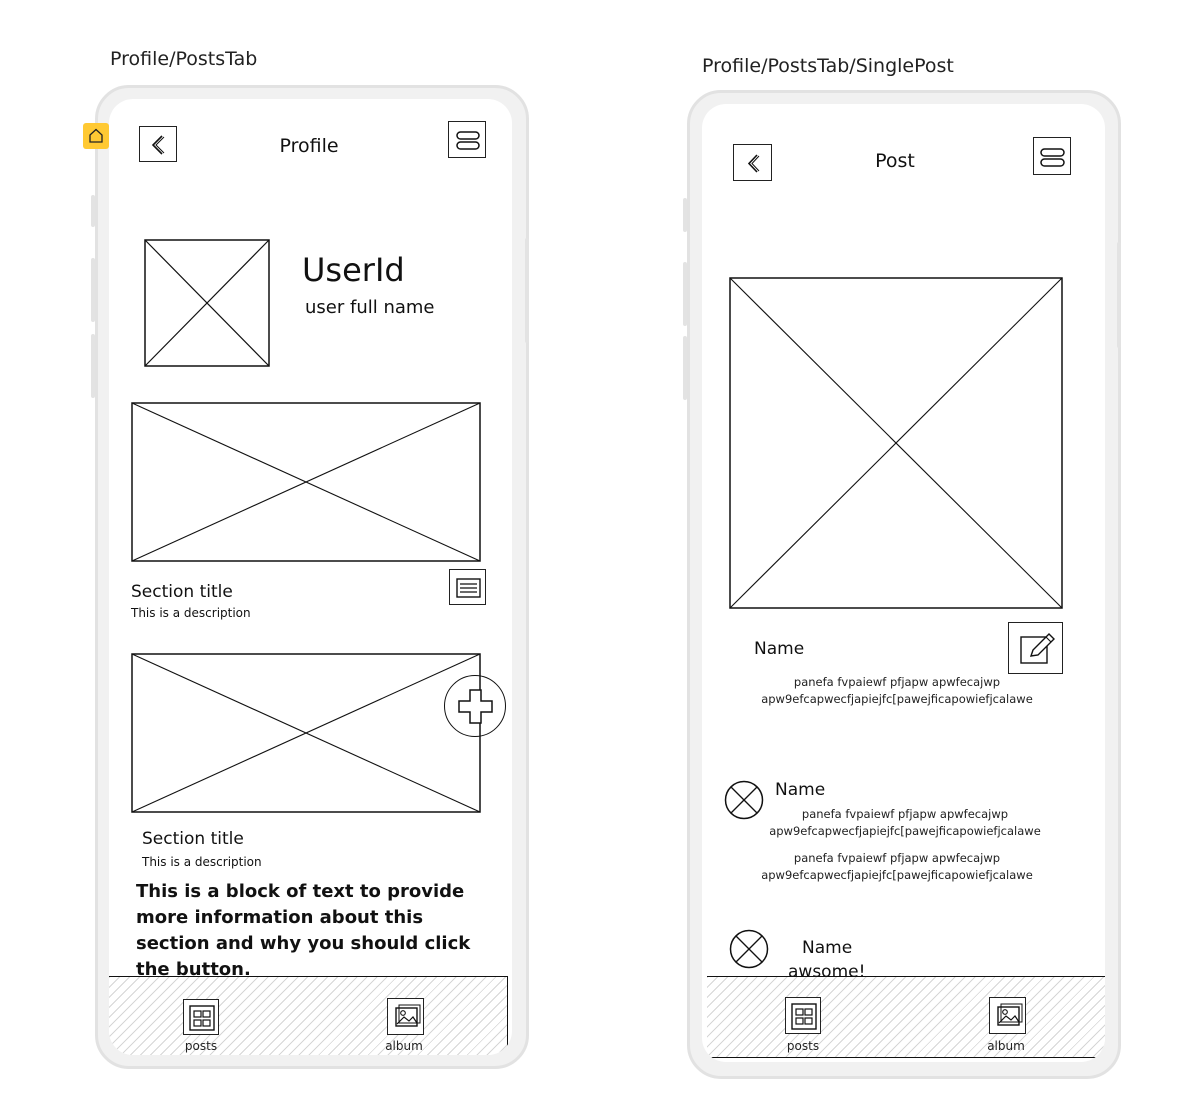 The height and width of the screenshot is (1120, 1180). I want to click on list-icon, so click(468, 588).